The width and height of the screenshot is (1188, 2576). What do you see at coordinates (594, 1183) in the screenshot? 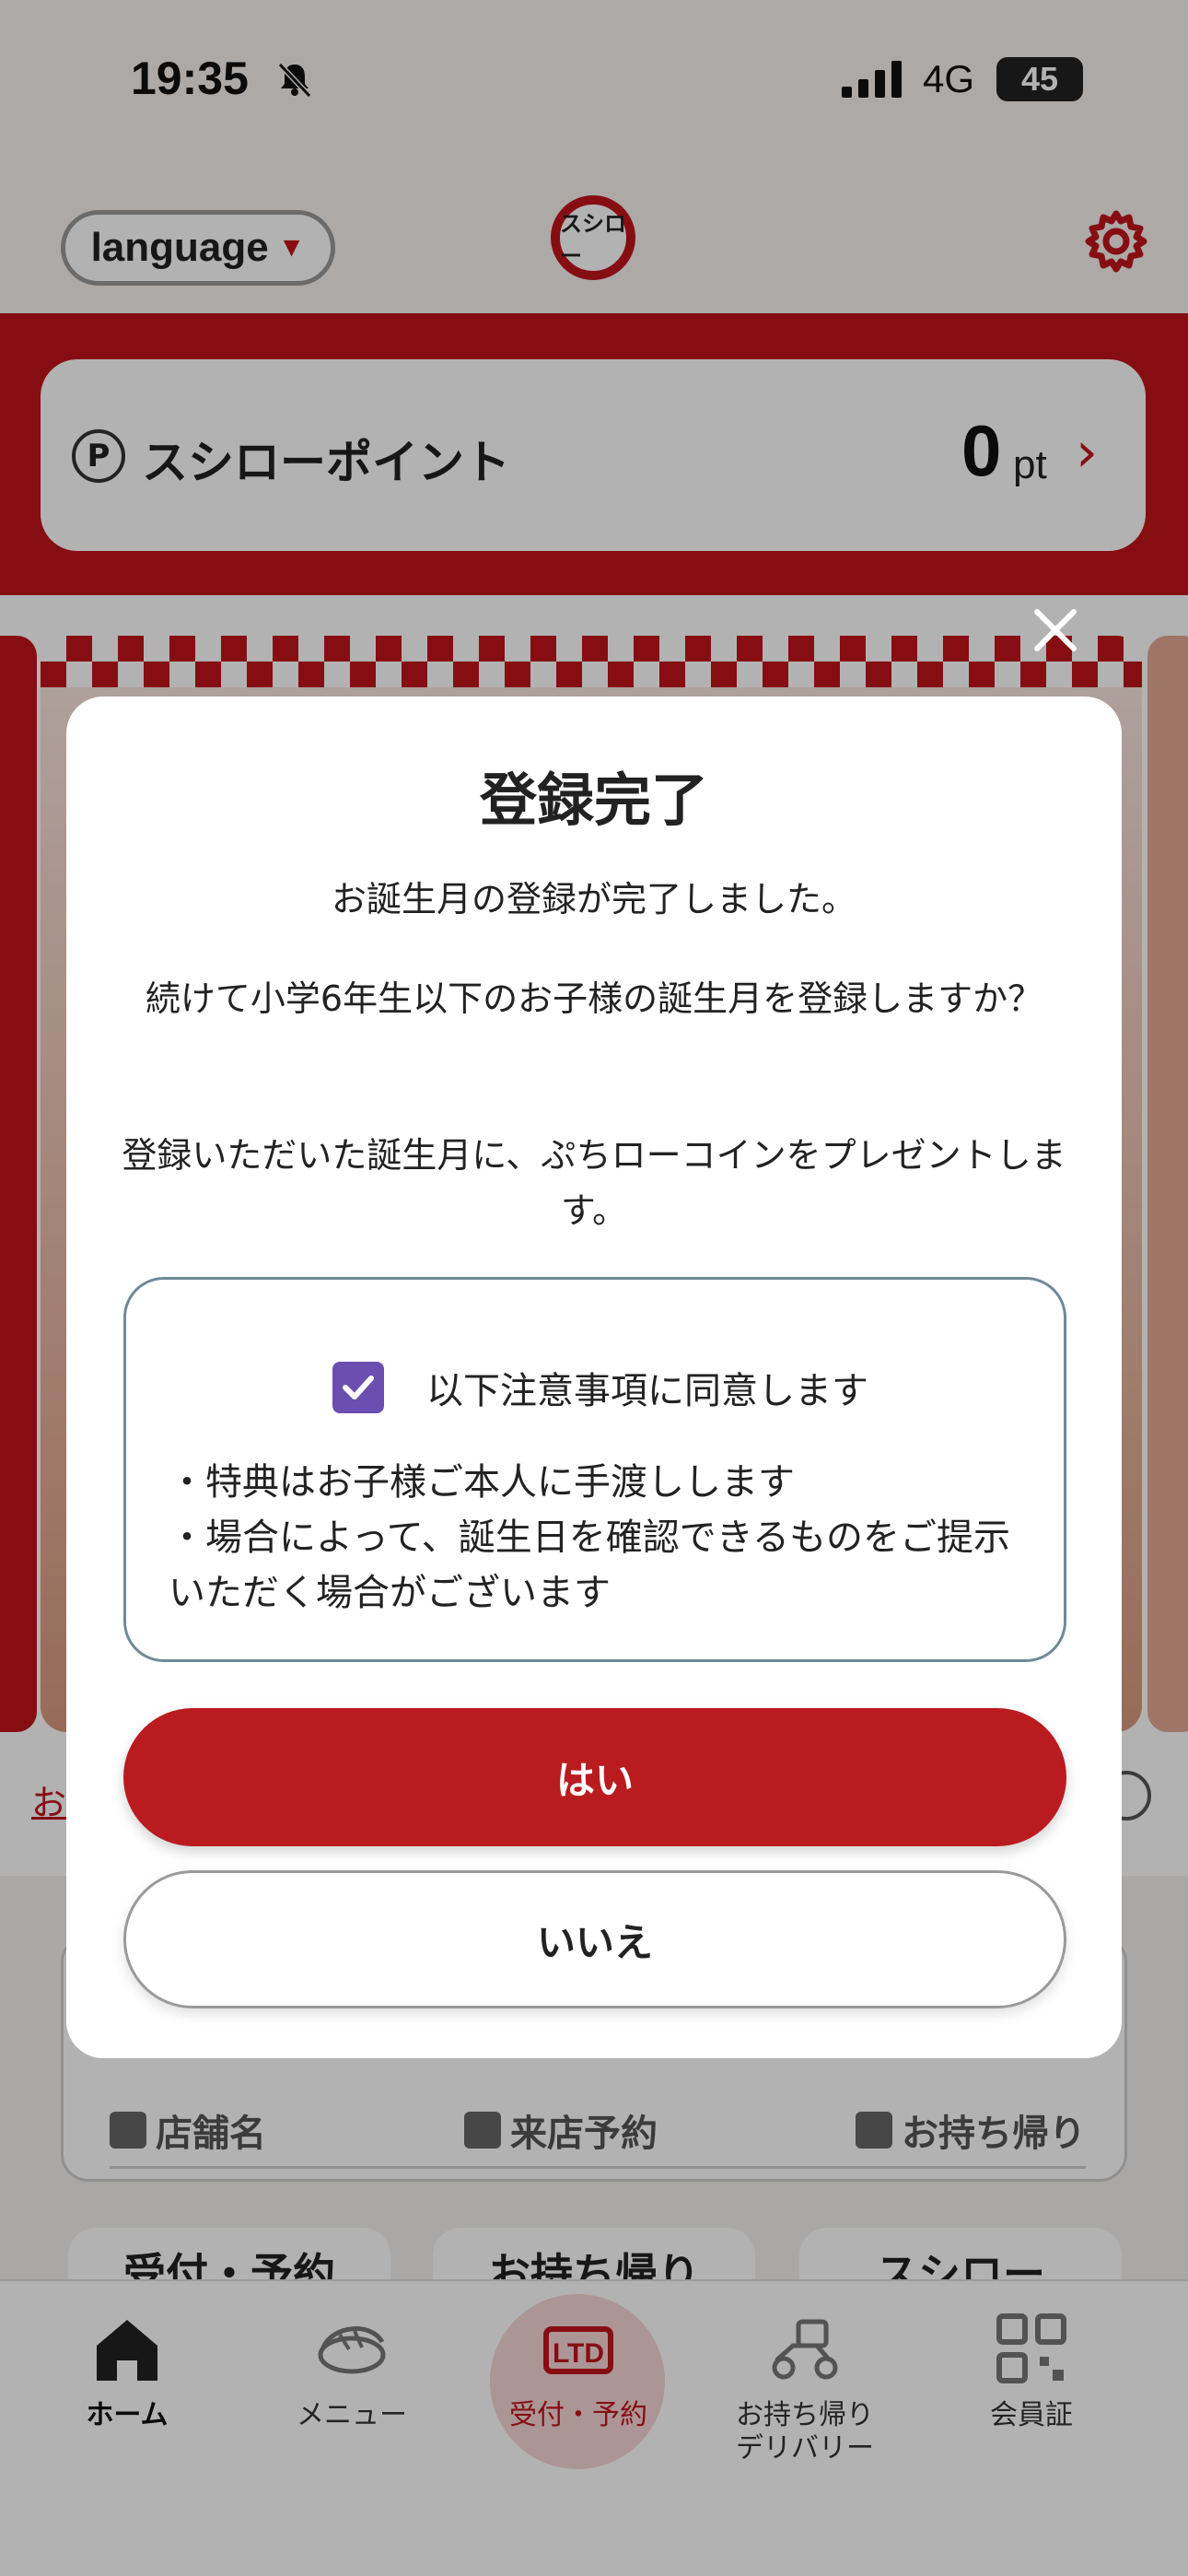
I see `dialog-message-coin-gift: 登録いただいた誕生月に、ぷちローコインをプレゼントします。` at bounding box center [594, 1183].